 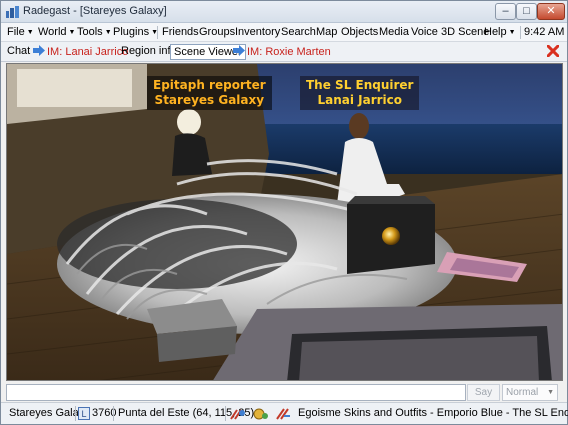 I want to click on clock: 9:42 AM, so click(x=544, y=32).